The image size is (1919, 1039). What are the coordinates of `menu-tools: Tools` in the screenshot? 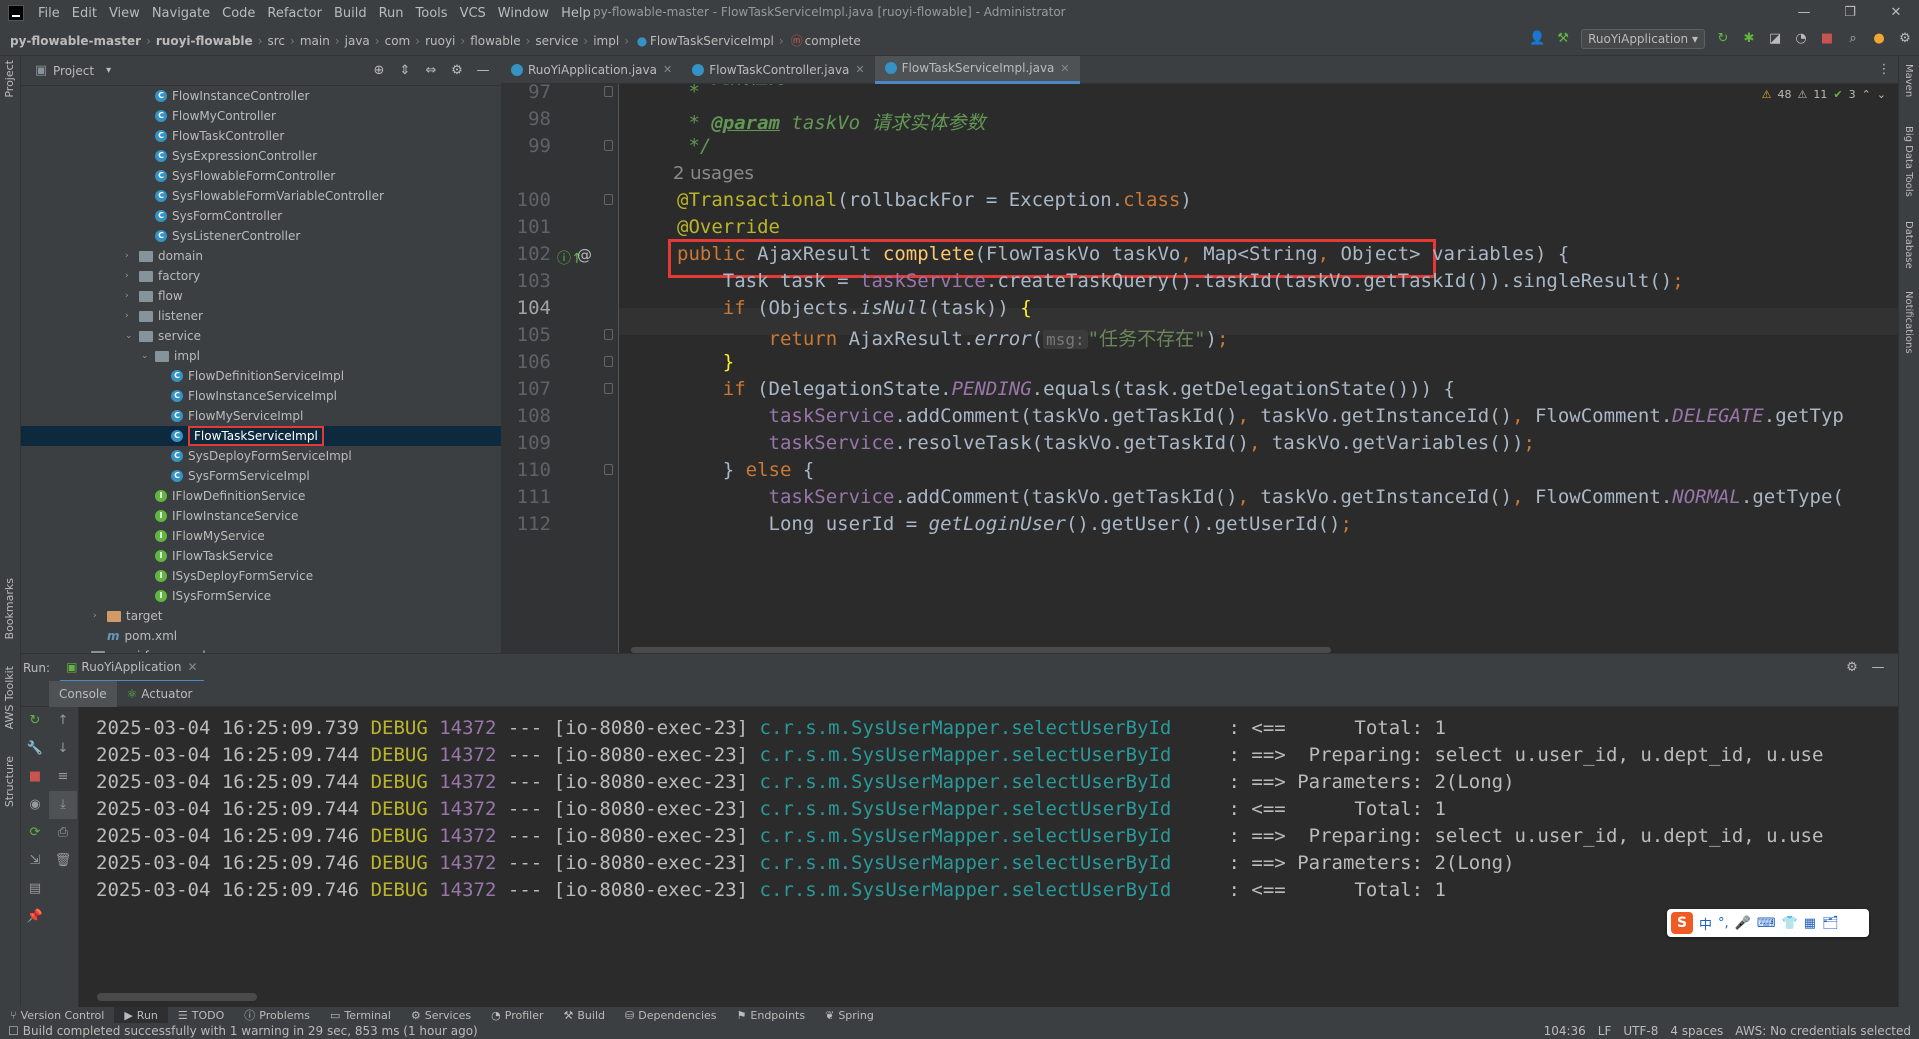 It's located at (432, 13).